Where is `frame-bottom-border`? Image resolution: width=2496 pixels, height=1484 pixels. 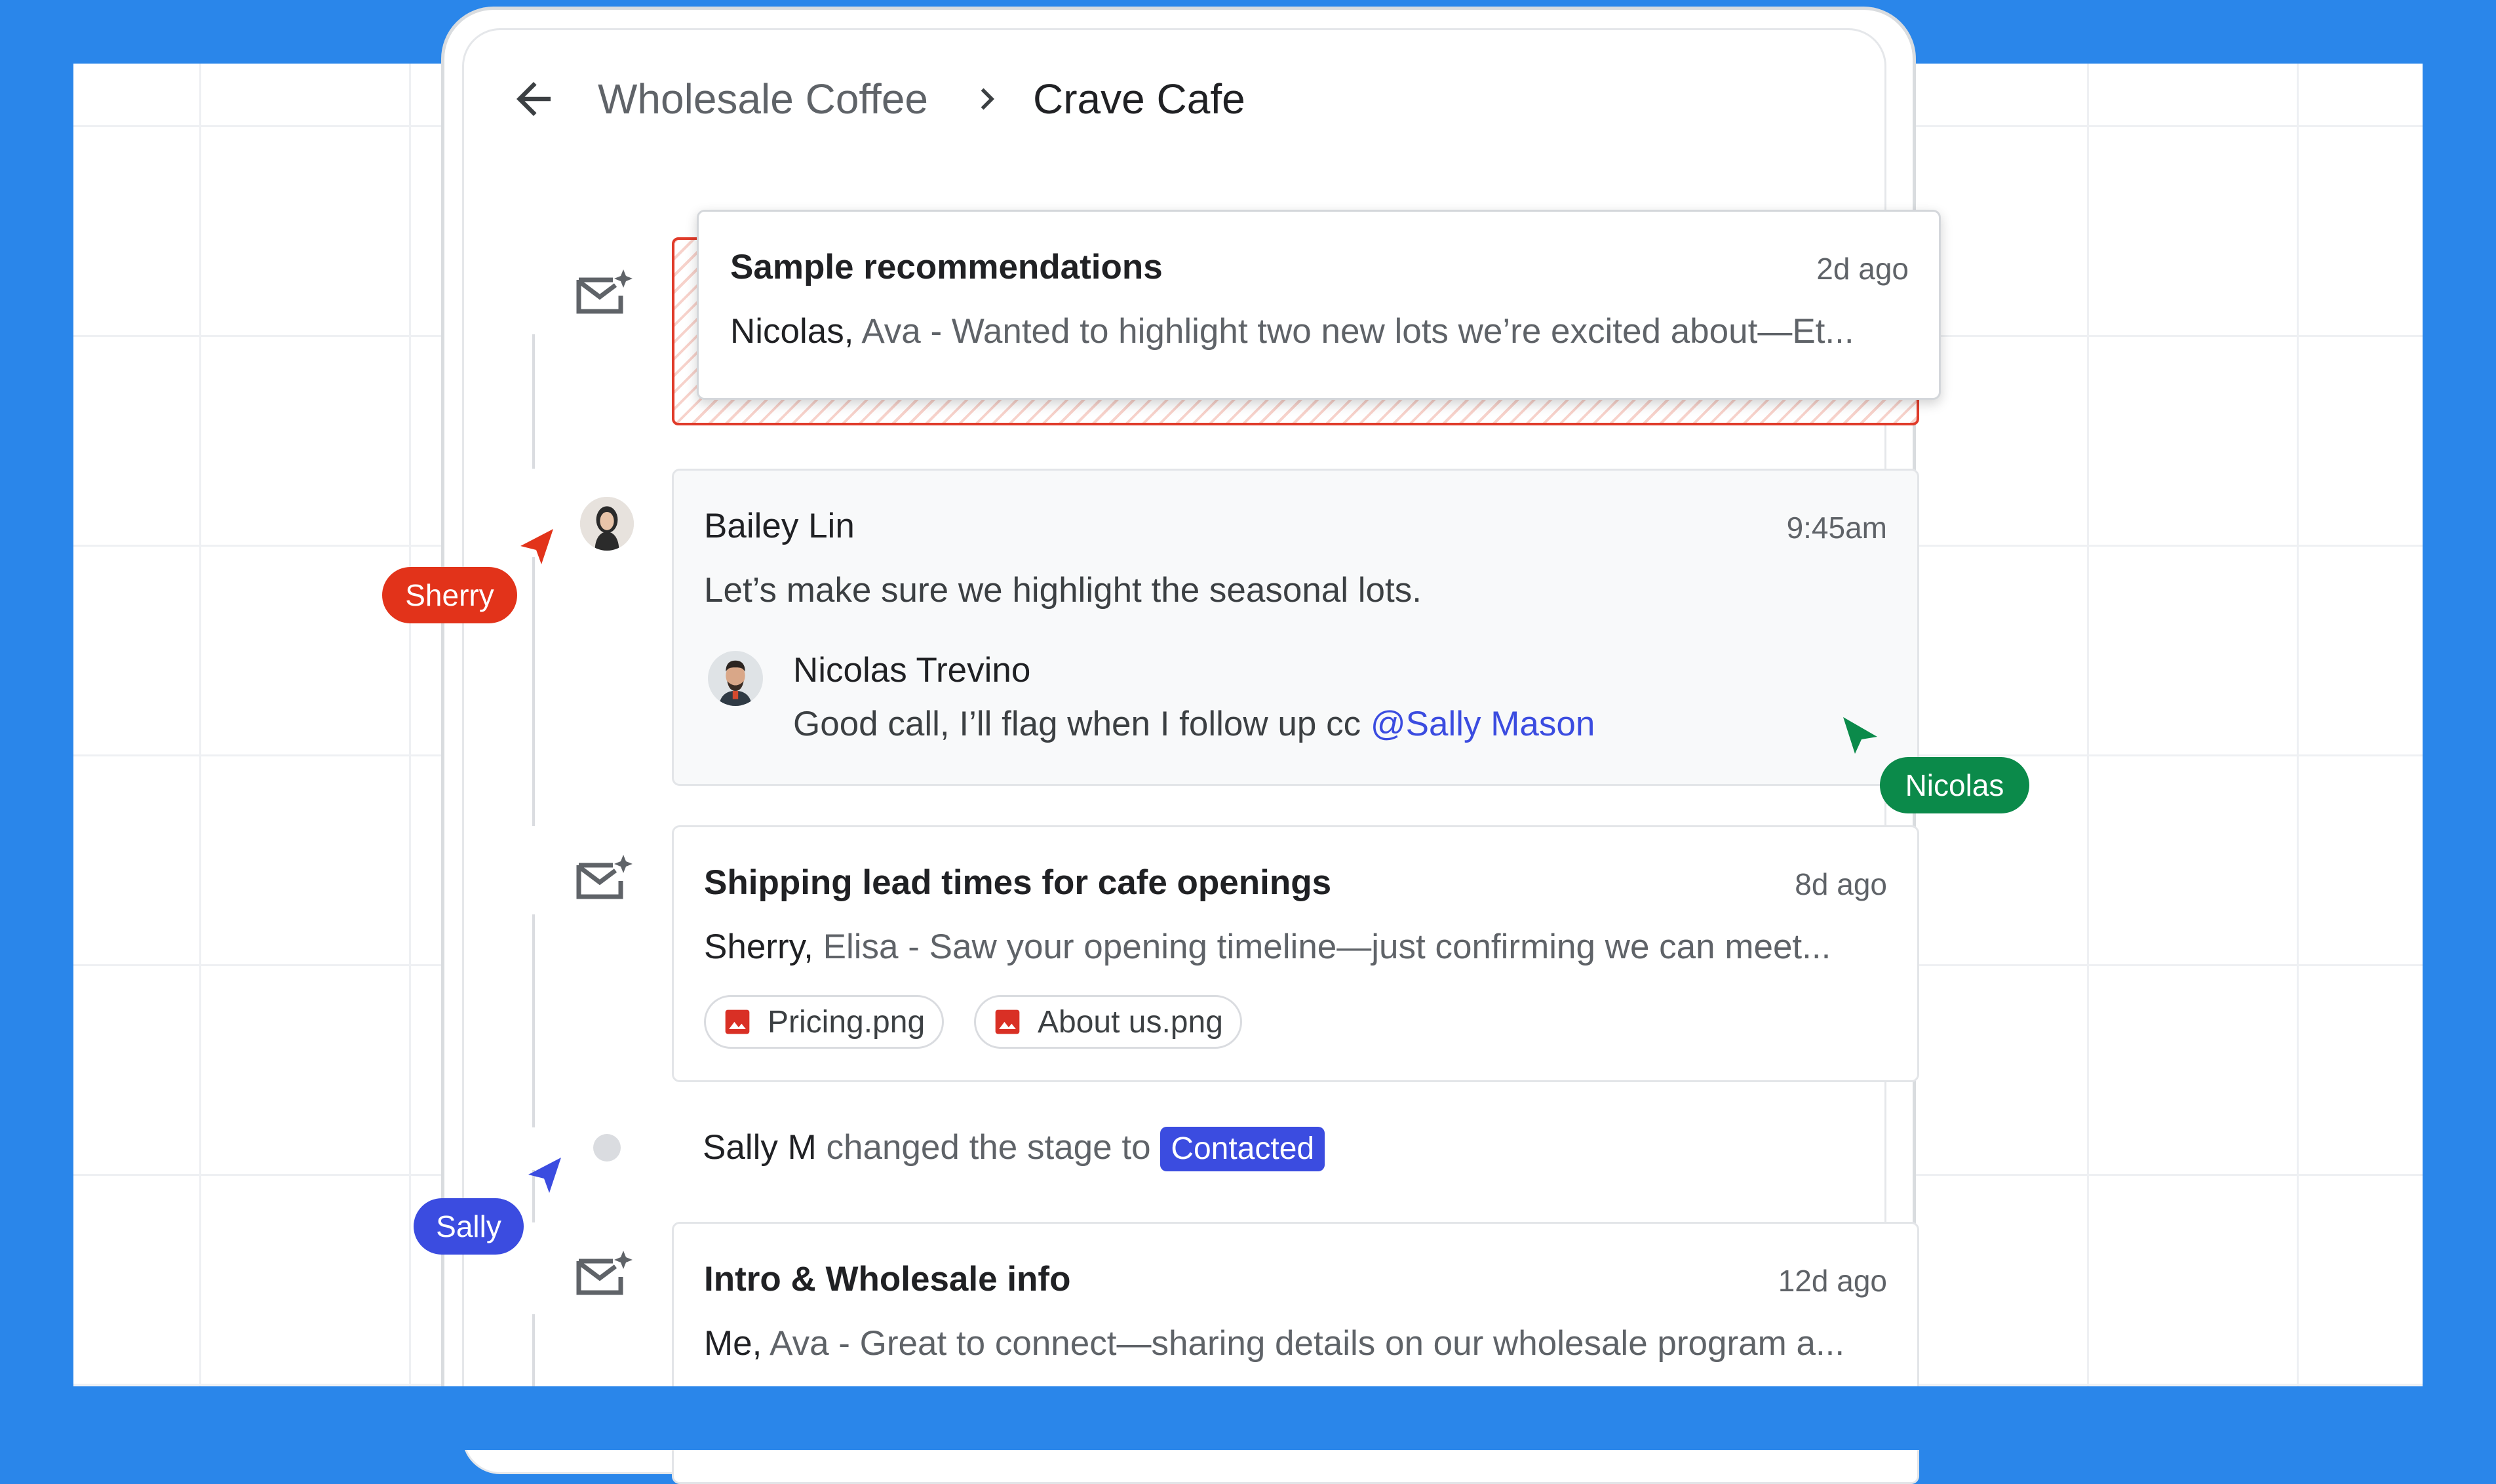 frame-bottom-border is located at coordinates (1248, 1418).